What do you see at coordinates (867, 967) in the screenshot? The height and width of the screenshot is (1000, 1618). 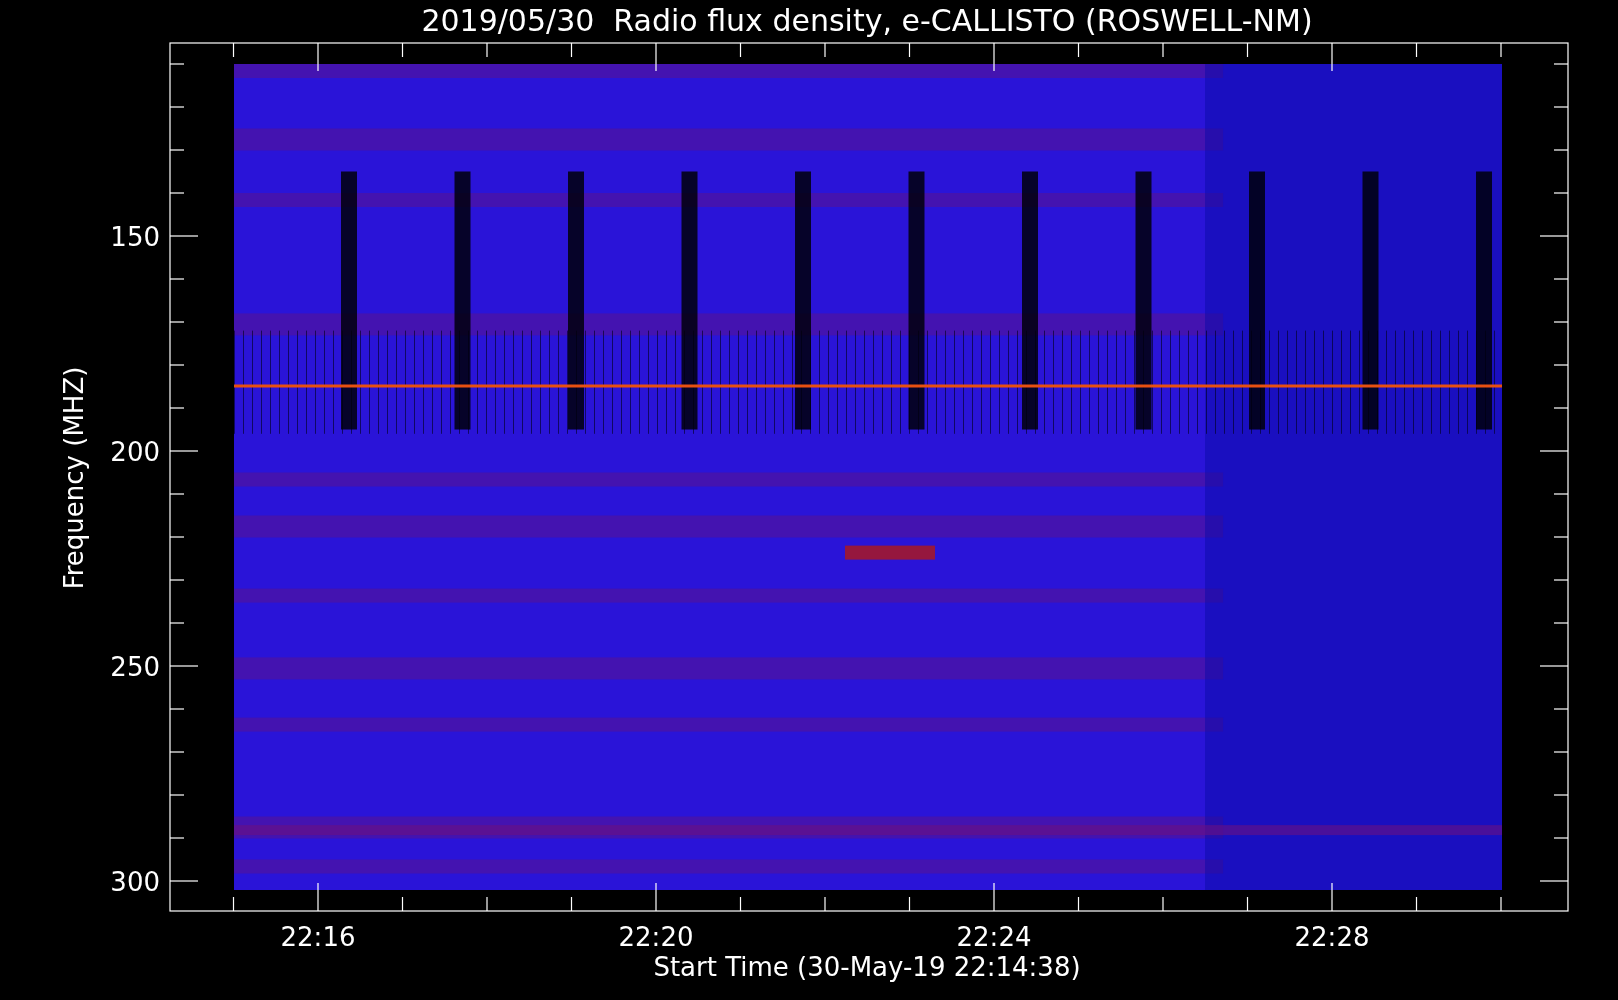 I see `x-axis-label: Start Time (30-May-19 22:14:38)` at bounding box center [867, 967].